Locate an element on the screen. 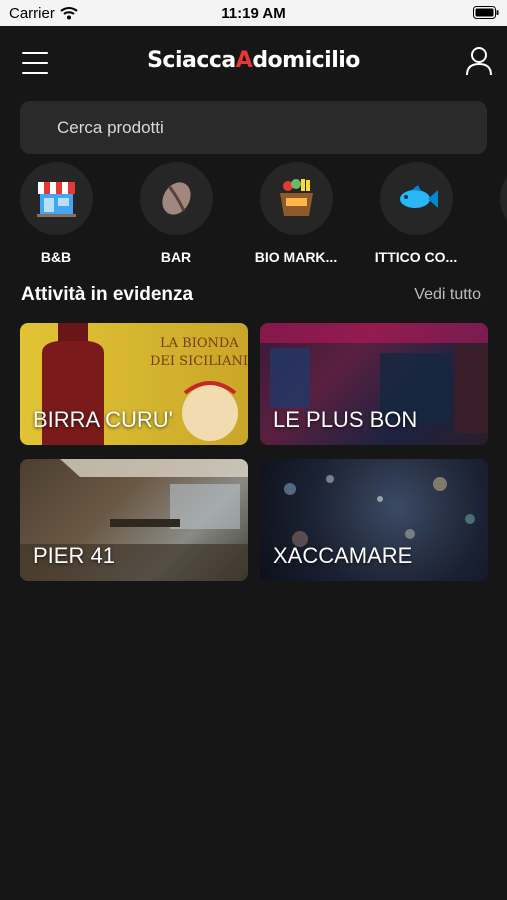  category-bar: BAR is located at coordinates (176, 212).